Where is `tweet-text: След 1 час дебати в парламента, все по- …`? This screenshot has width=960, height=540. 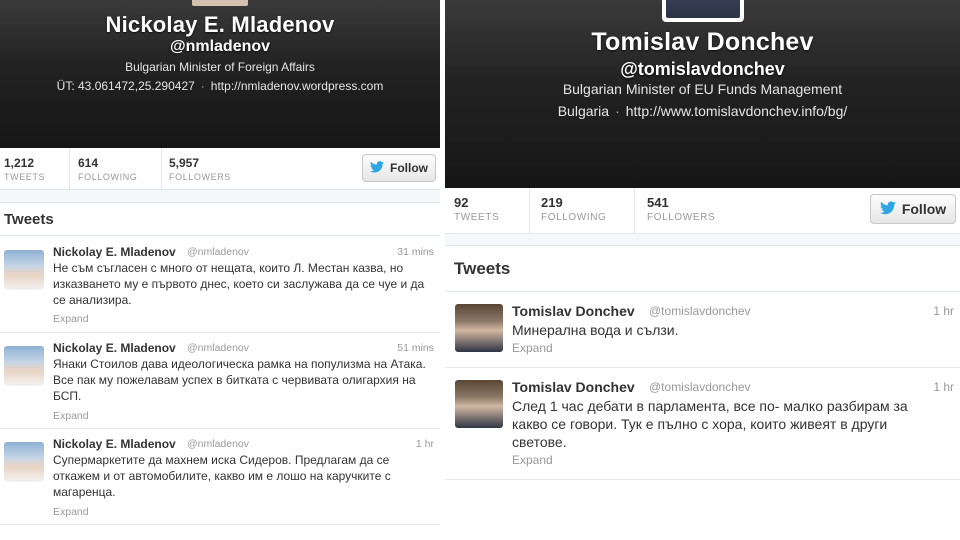
tweet-text: След 1 час дебати в парламента, все по- … is located at coordinates (710, 424).